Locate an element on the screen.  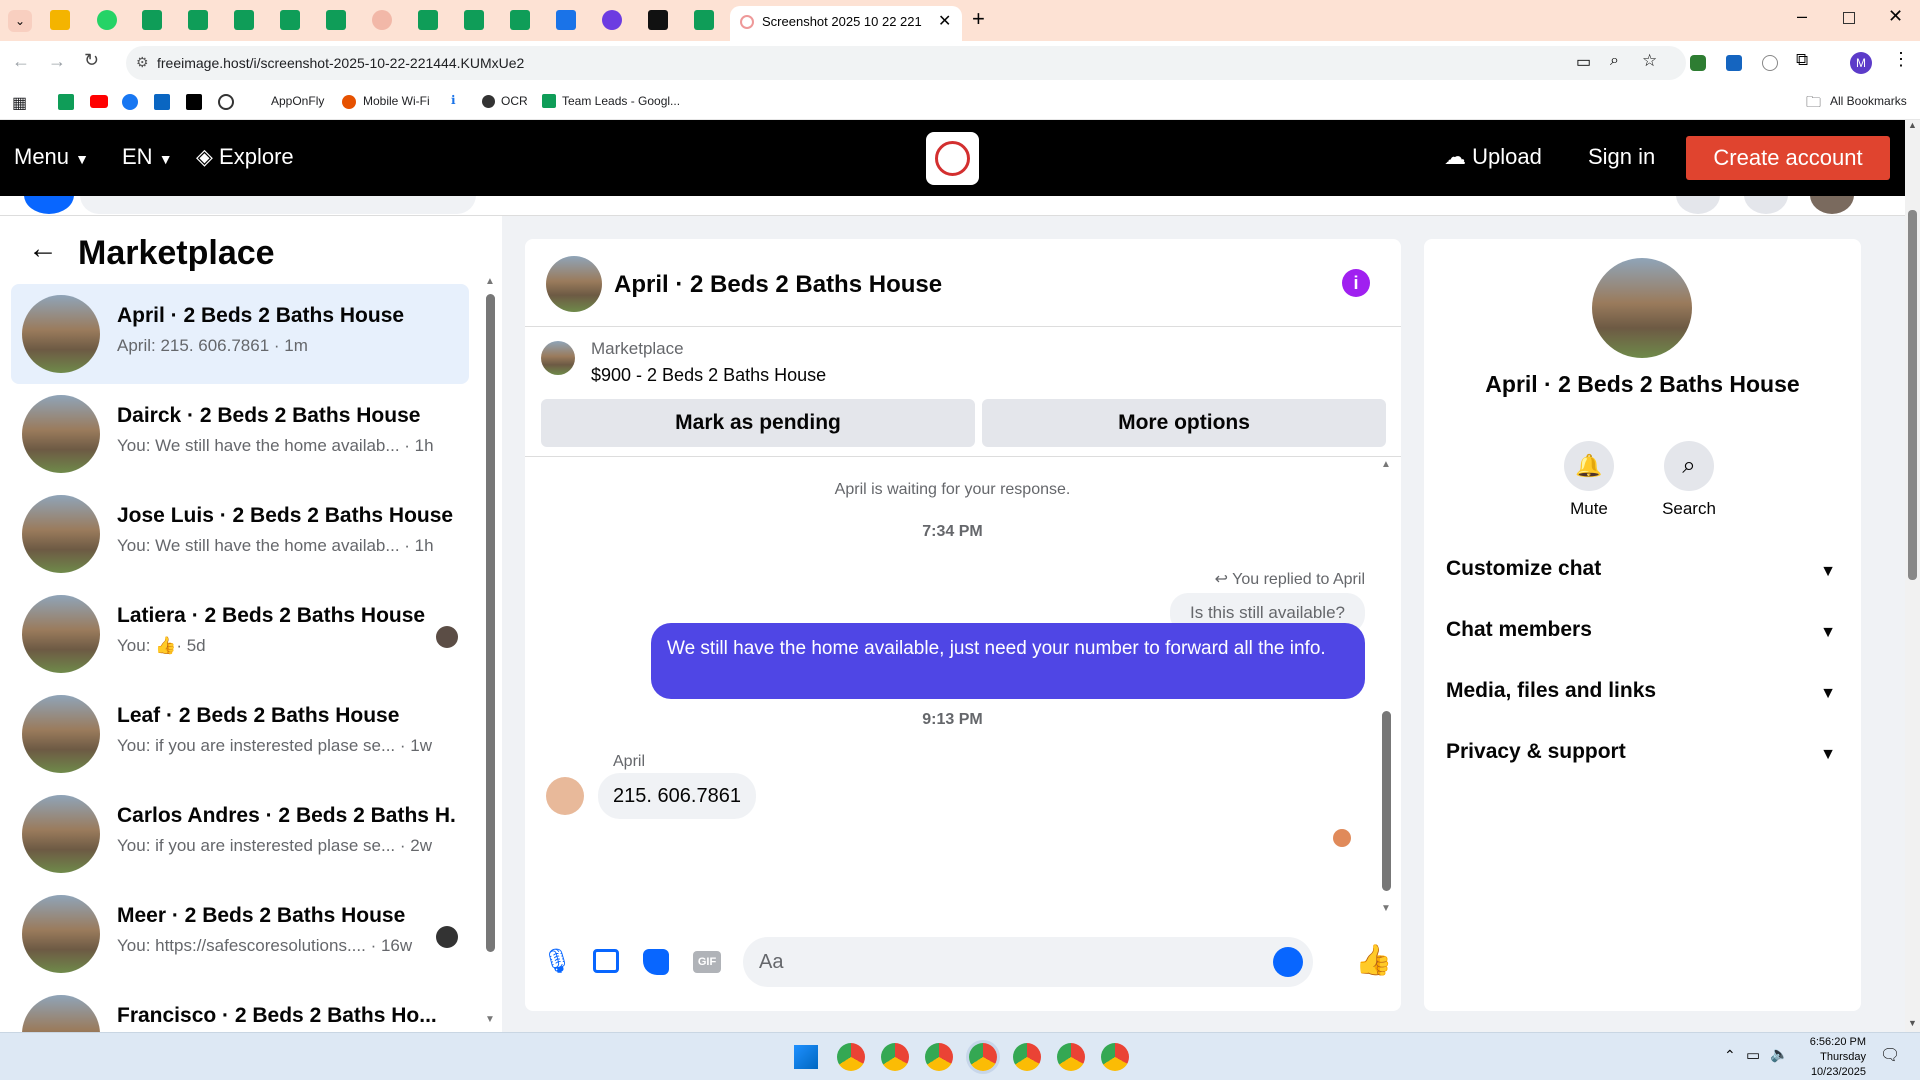
mark-as-pending-button: Mark as pending is located at coordinates (758, 423).